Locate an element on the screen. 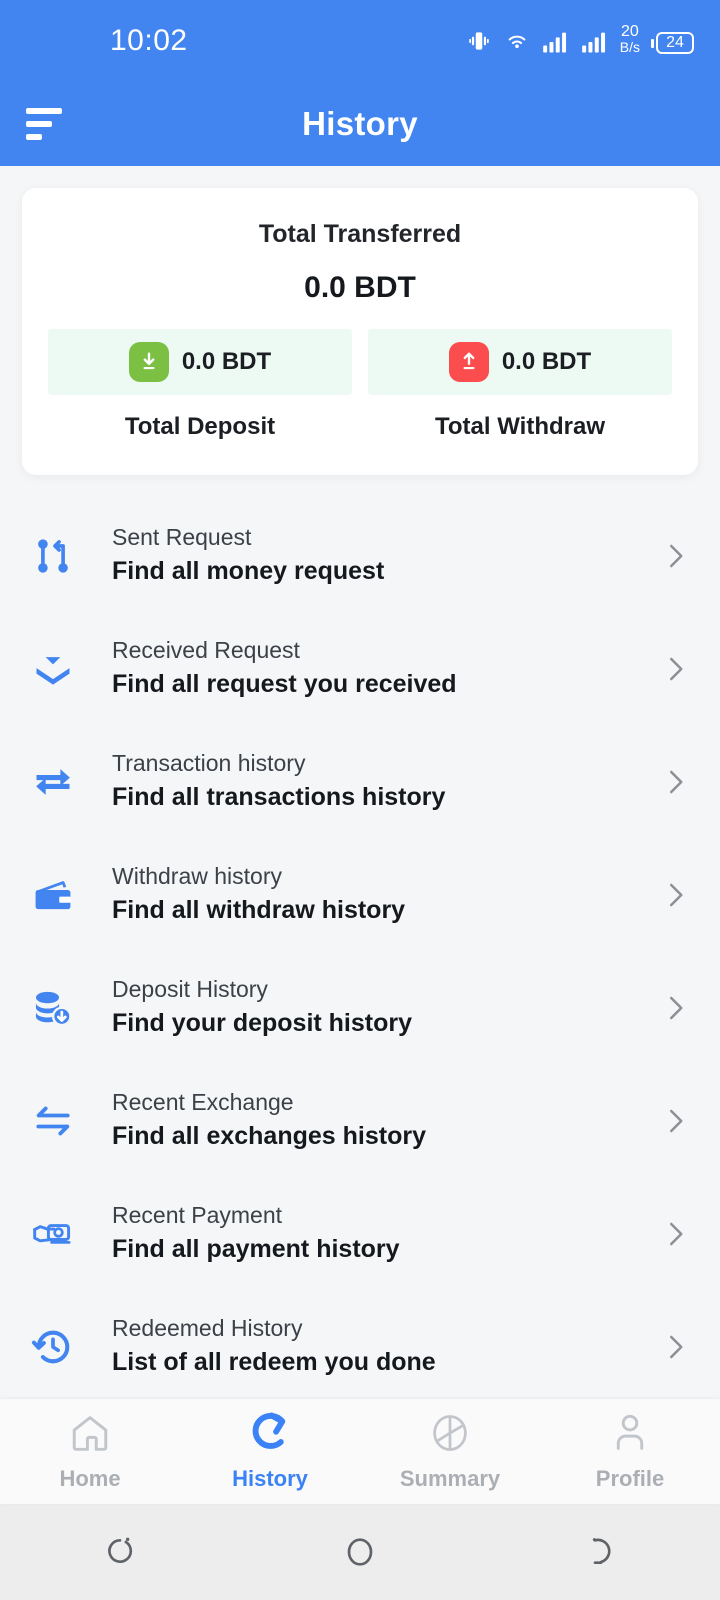 The height and width of the screenshot is (1600, 720). android-system-bar is located at coordinates (360, 1552).